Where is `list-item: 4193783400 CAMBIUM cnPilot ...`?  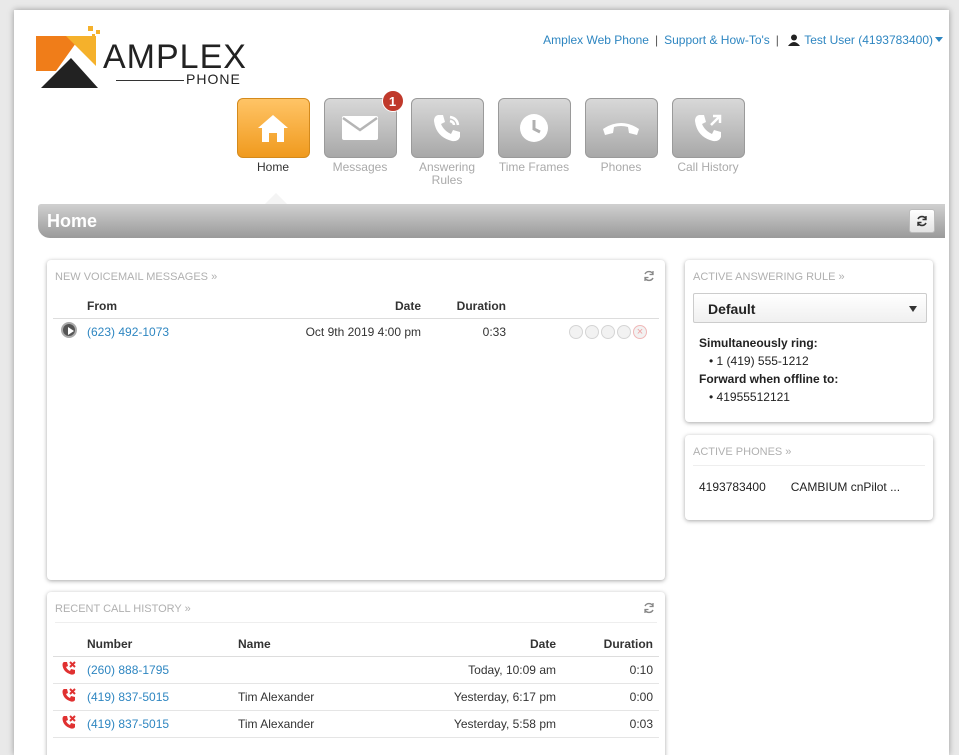
list-item: 4193783400 CAMBIUM cnPilot ... is located at coordinates (799, 487).